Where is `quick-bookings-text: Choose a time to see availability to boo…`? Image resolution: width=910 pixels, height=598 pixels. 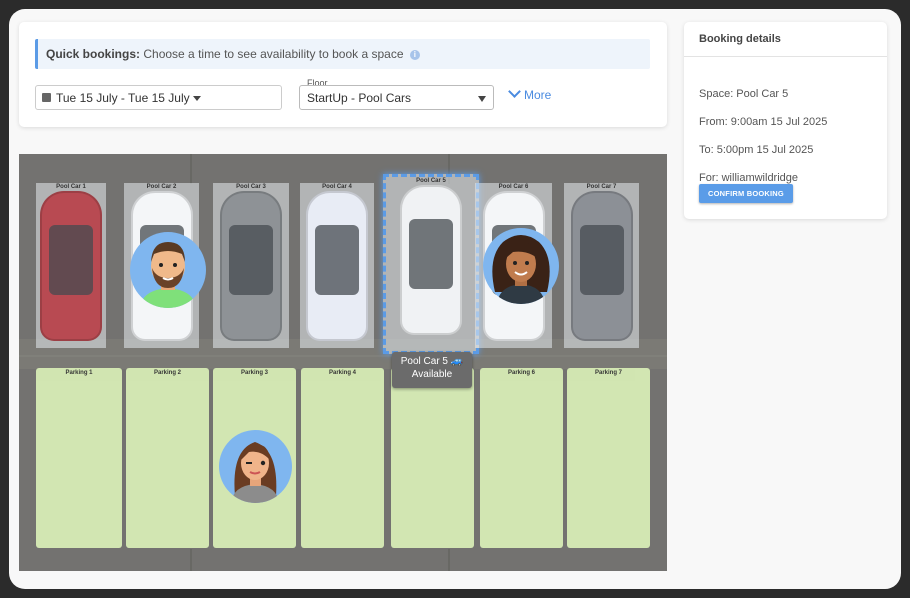
quick-bookings-text: Choose a time to see availability to boo… is located at coordinates (273, 54).